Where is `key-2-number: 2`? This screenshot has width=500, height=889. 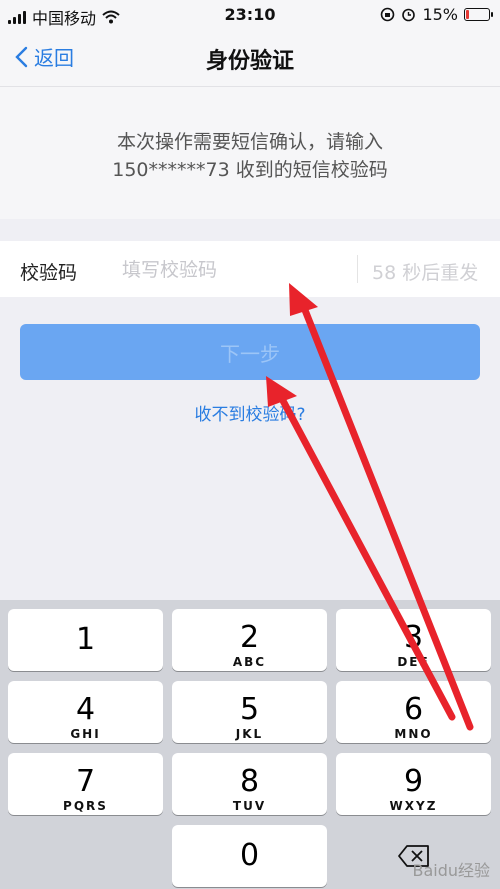 key-2-number: 2 is located at coordinates (249, 637).